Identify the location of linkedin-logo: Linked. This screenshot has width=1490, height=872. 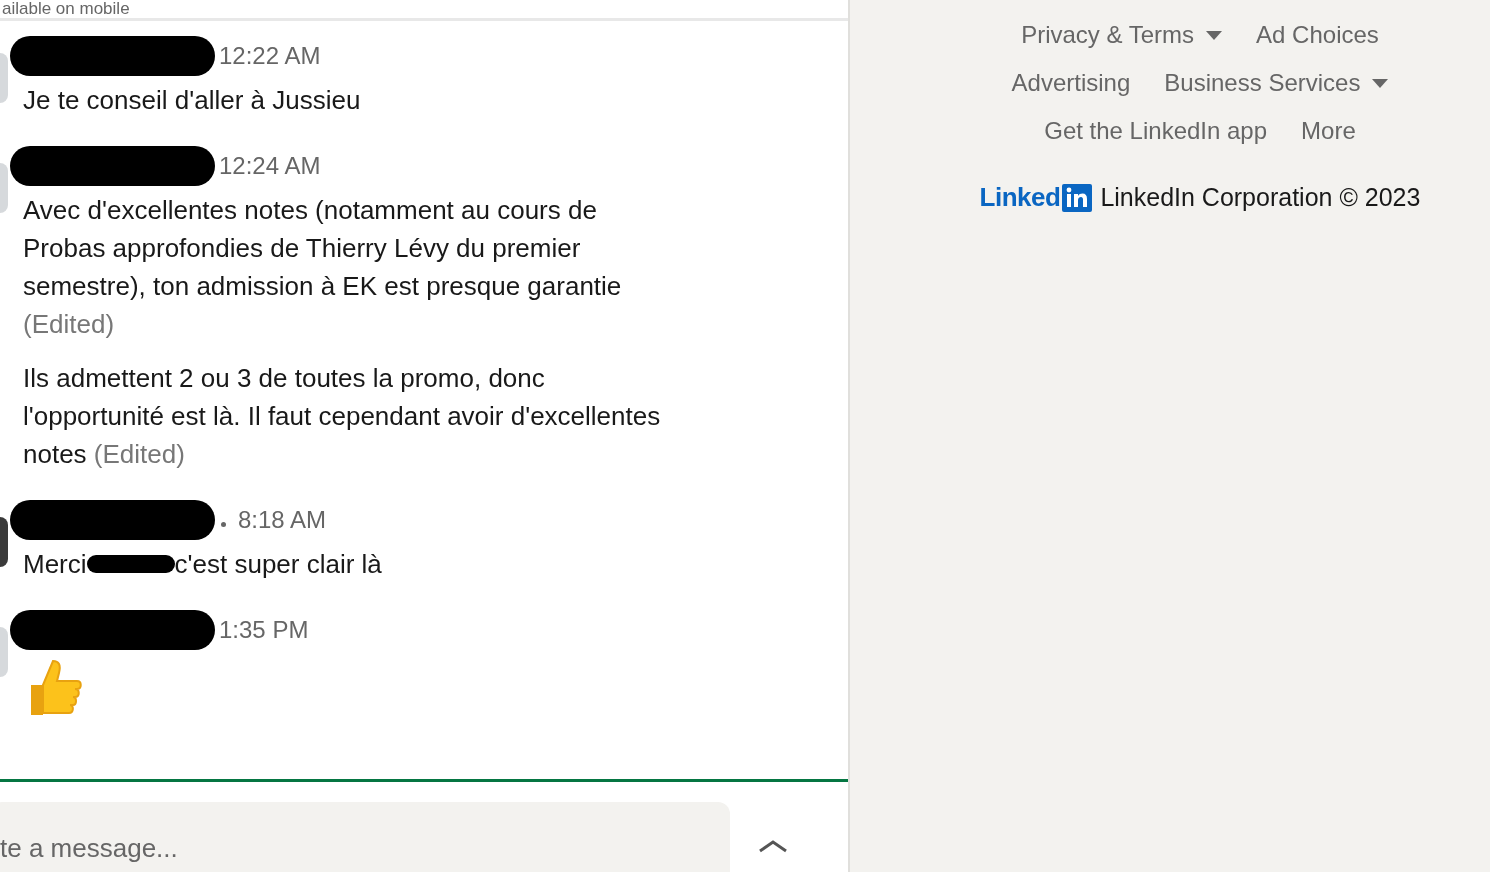
(1036, 197).